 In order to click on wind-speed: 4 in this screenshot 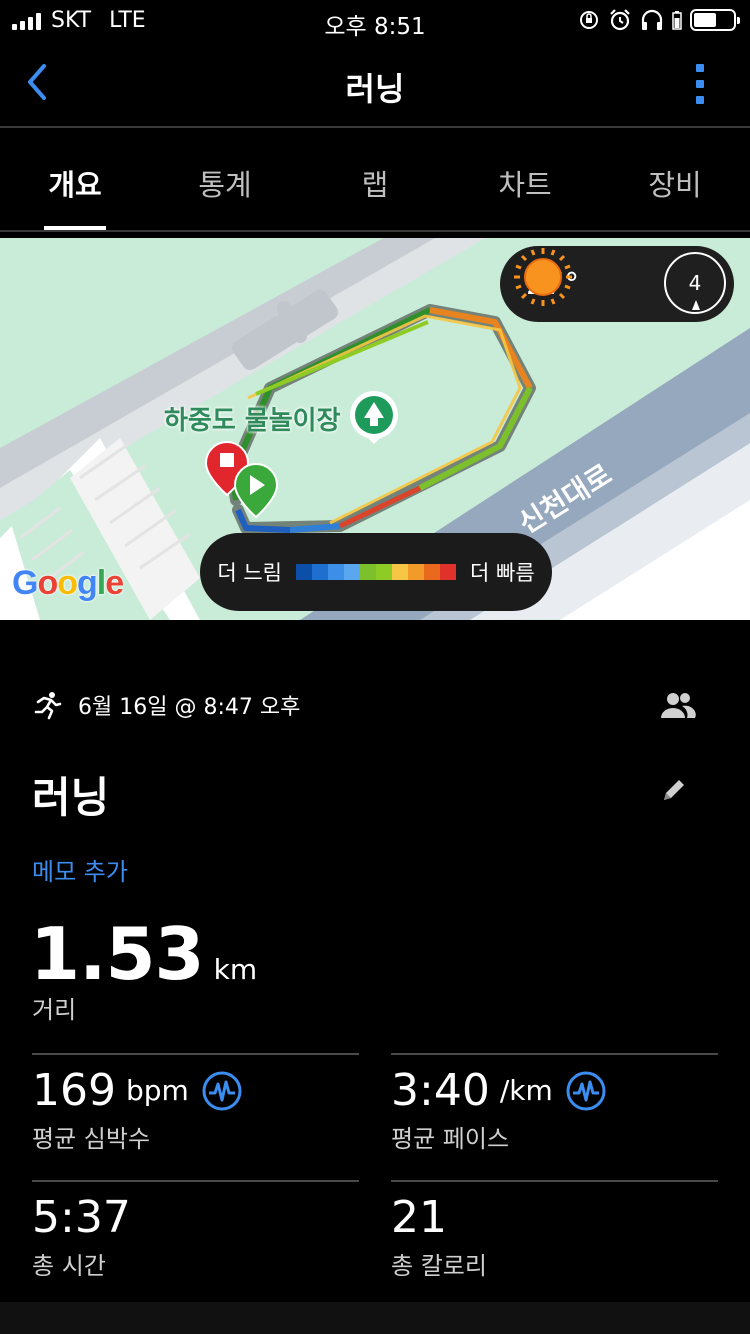, I will do `click(695, 283)`.